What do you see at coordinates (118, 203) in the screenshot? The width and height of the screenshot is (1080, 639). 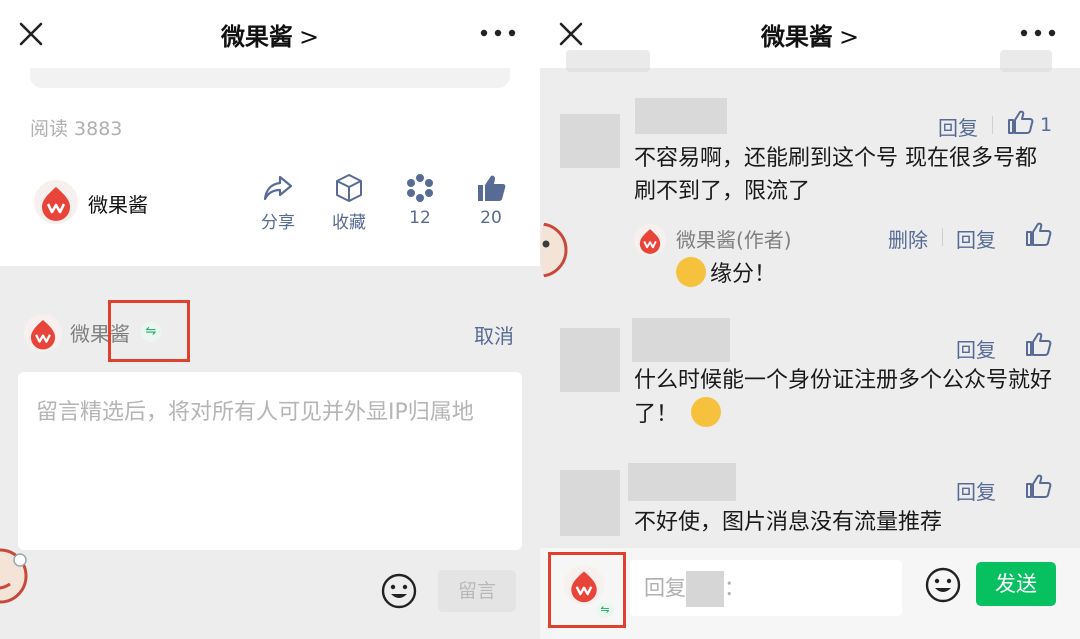 I see `author-name: 微果酱` at bounding box center [118, 203].